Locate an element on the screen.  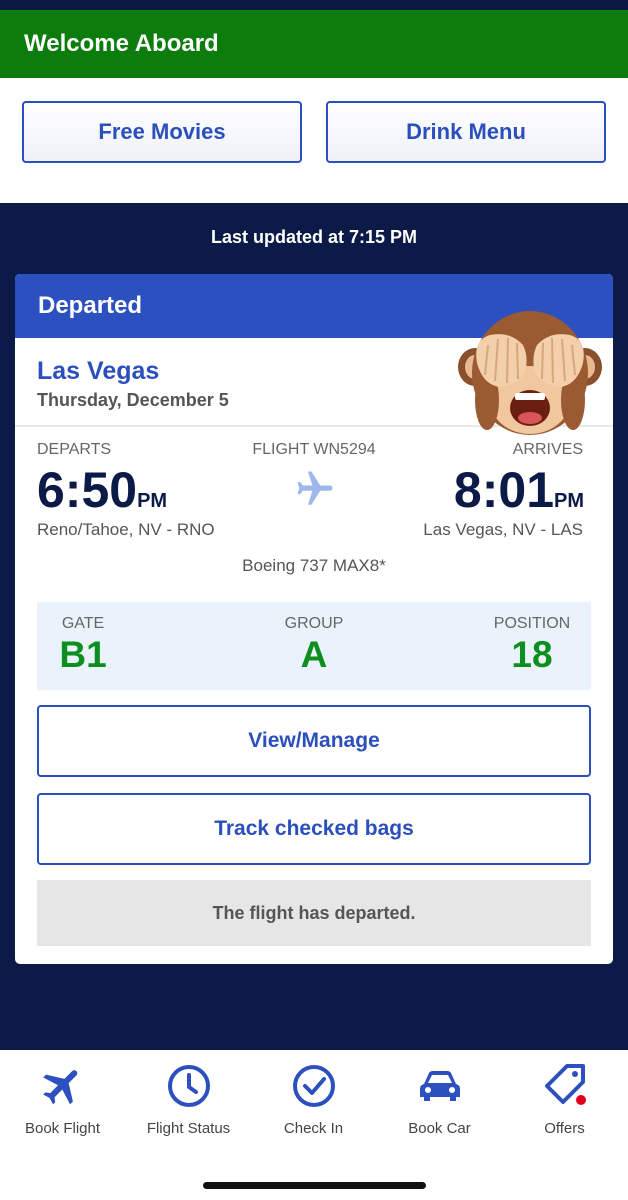
tab-offers: Offers is located at coordinates (564, 1107).